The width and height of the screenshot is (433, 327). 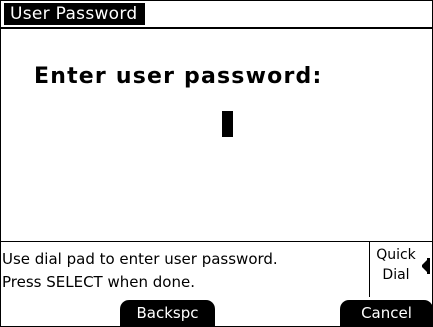 What do you see at coordinates (216, 28) in the screenshot?
I see `title-divider` at bounding box center [216, 28].